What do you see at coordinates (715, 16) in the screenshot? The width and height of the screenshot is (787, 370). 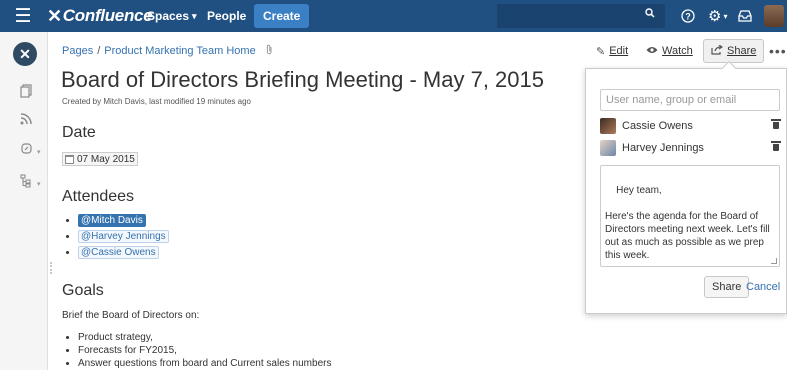 I see `gear-icon: ⚙` at bounding box center [715, 16].